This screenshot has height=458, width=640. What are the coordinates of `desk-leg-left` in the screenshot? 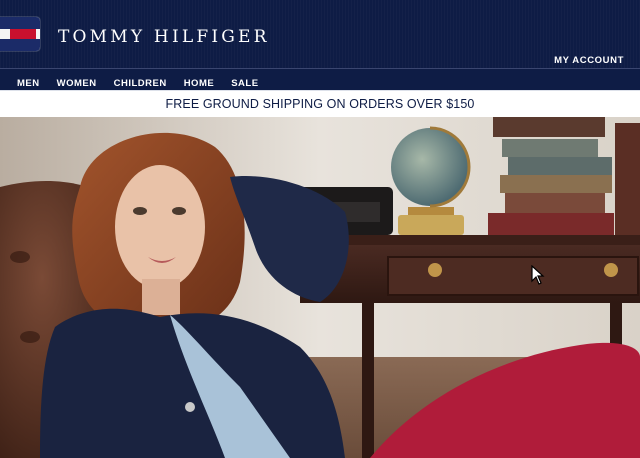 It's located at (368, 380).